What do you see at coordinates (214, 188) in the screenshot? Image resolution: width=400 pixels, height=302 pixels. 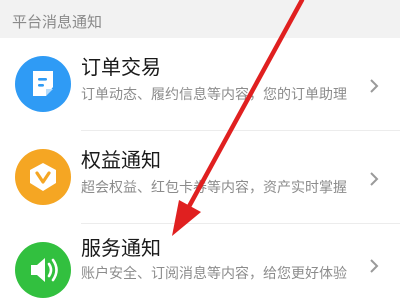 I see `item-description: 超会权益、红包卡券等内容，资产实时掌握` at bounding box center [214, 188].